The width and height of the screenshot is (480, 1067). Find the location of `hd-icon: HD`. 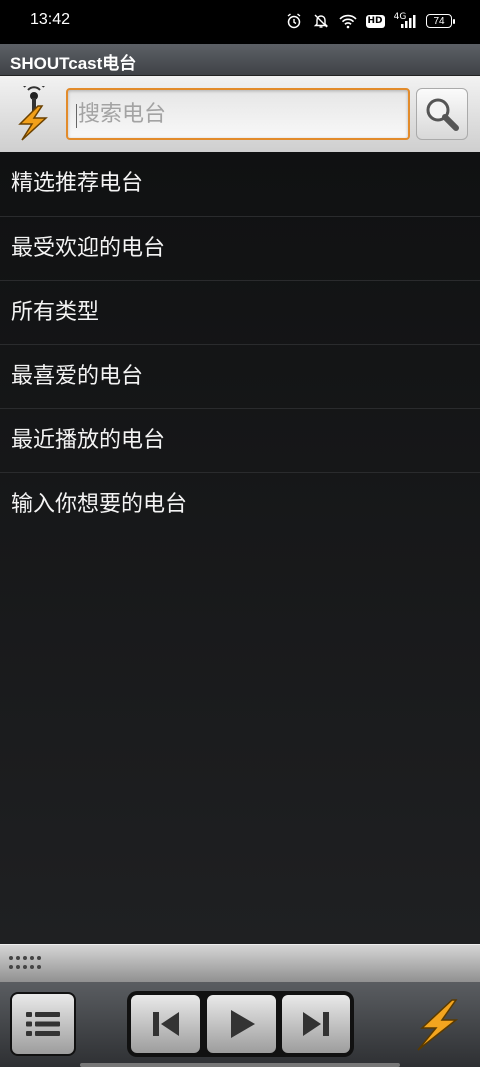

hd-icon: HD is located at coordinates (375, 21).